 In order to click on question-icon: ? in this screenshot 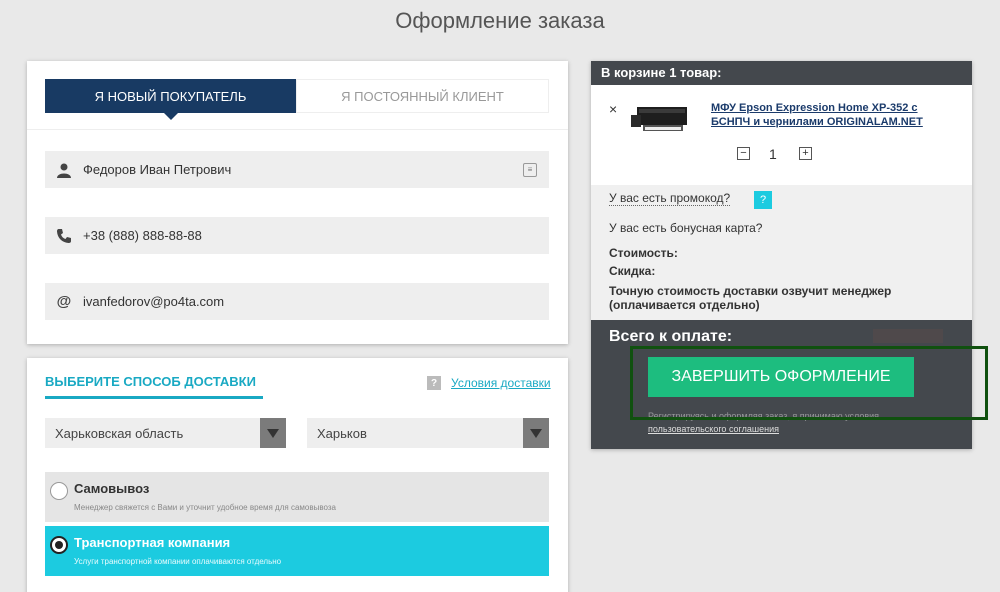, I will do `click(434, 383)`.